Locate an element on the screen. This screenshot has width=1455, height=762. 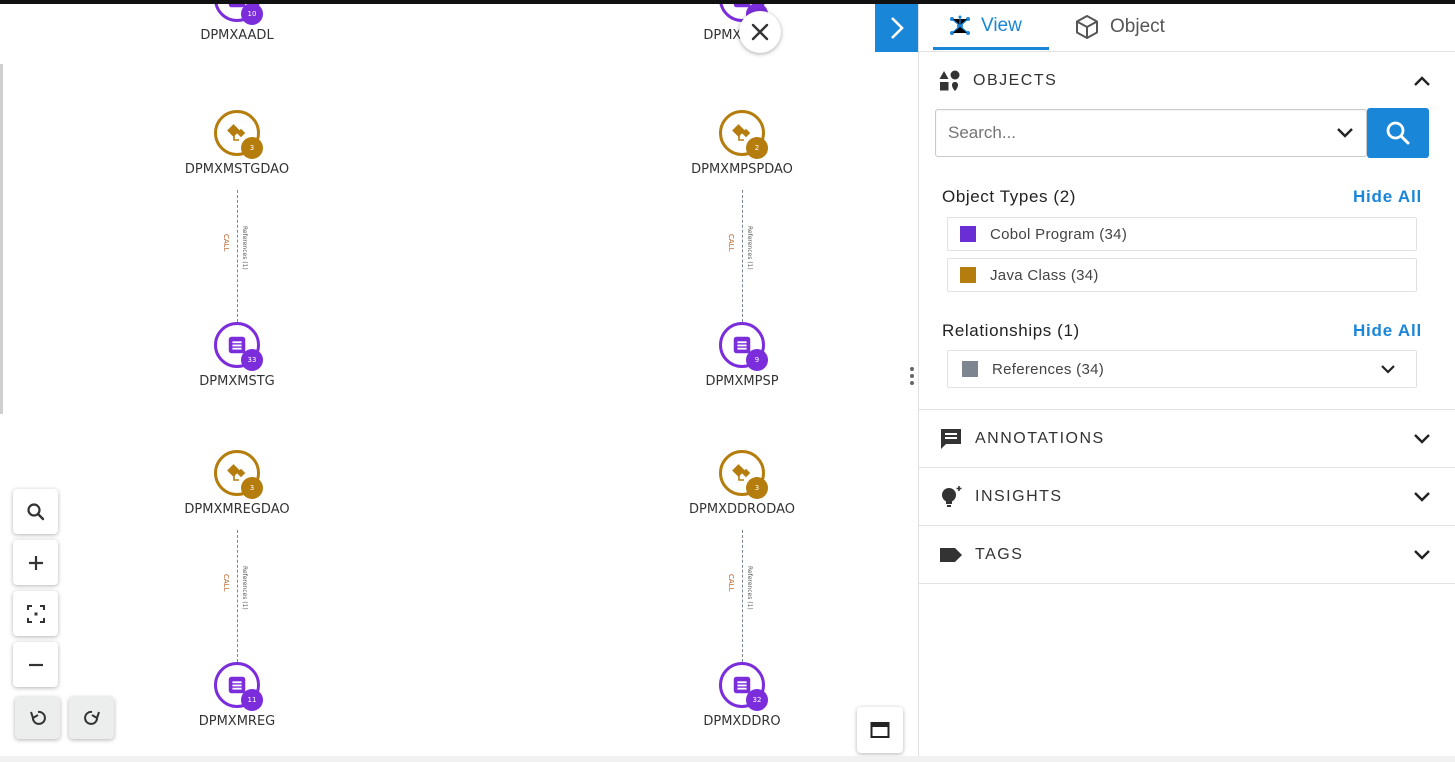
relationships-title: Relationships (1) is located at coordinates (1011, 330).